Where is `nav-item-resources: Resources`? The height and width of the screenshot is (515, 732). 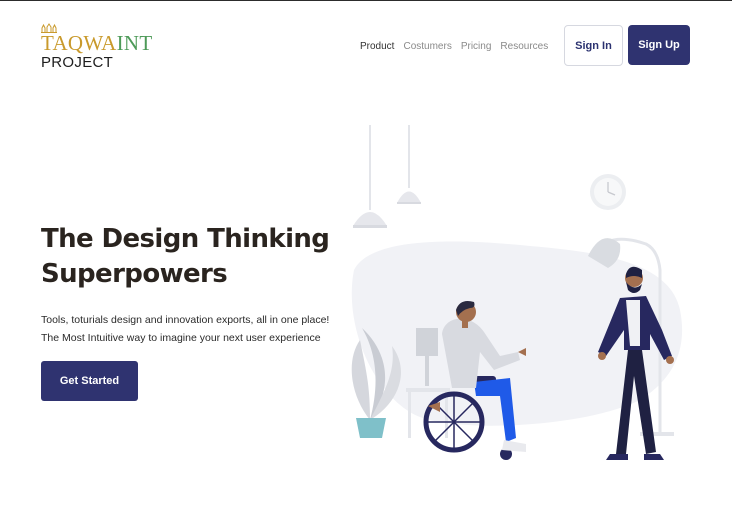 nav-item-resources: Resources is located at coordinates (524, 47).